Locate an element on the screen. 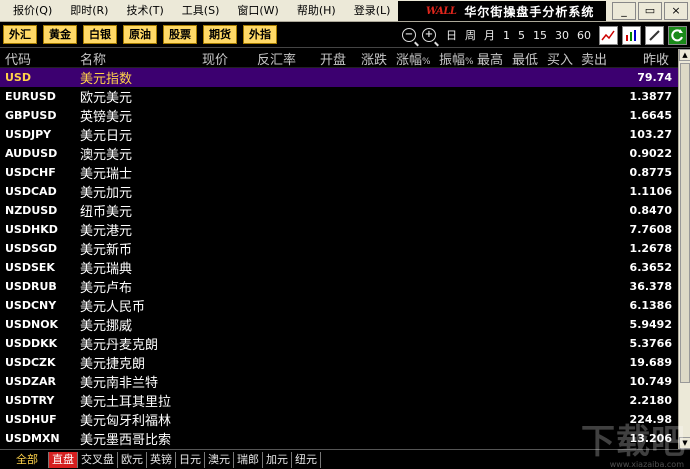  table-row: USDDKK 美元丹麦克朗 5.3766 is located at coordinates (339, 343).